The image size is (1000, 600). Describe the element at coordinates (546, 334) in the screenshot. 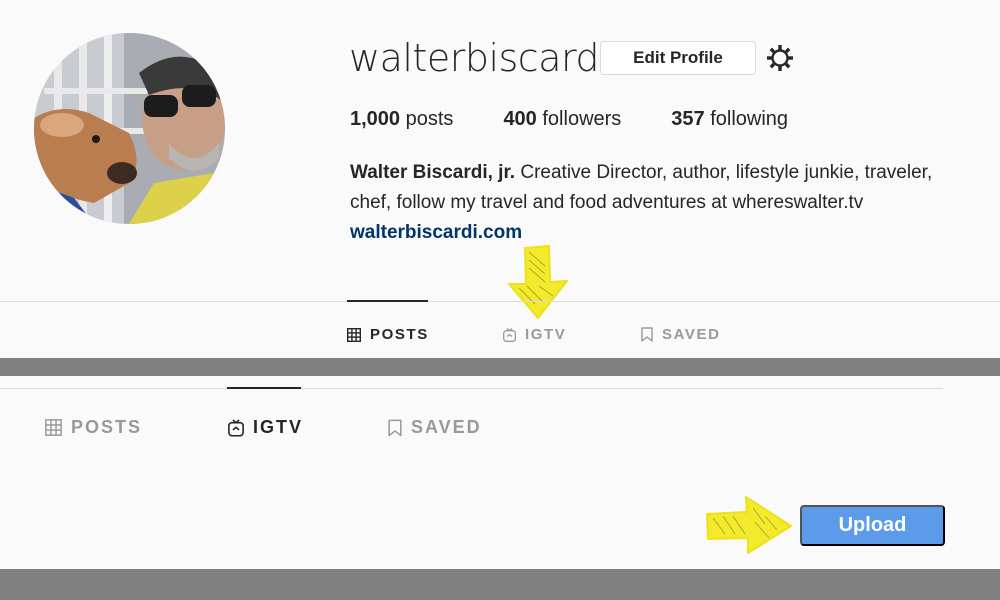

I see `tab-igtv-top-label: IGTV` at that location.